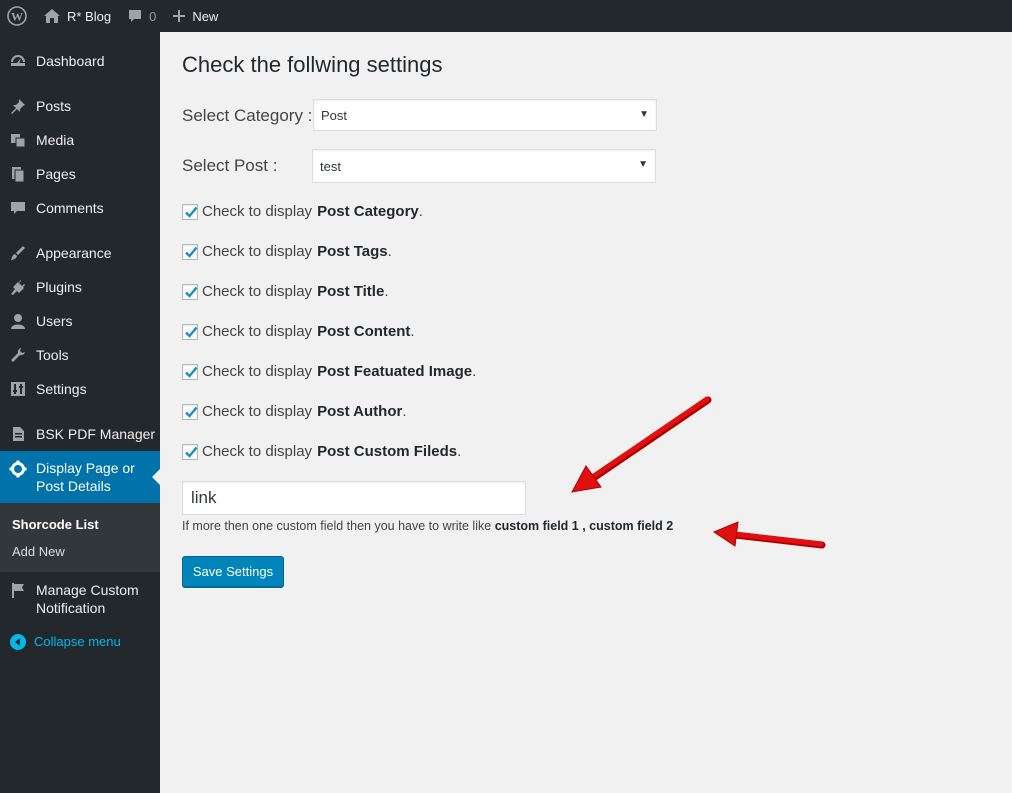 The width and height of the screenshot is (1012, 793). What do you see at coordinates (769, 535) in the screenshot?
I see `annotation-arrow-to-help-text` at bounding box center [769, 535].